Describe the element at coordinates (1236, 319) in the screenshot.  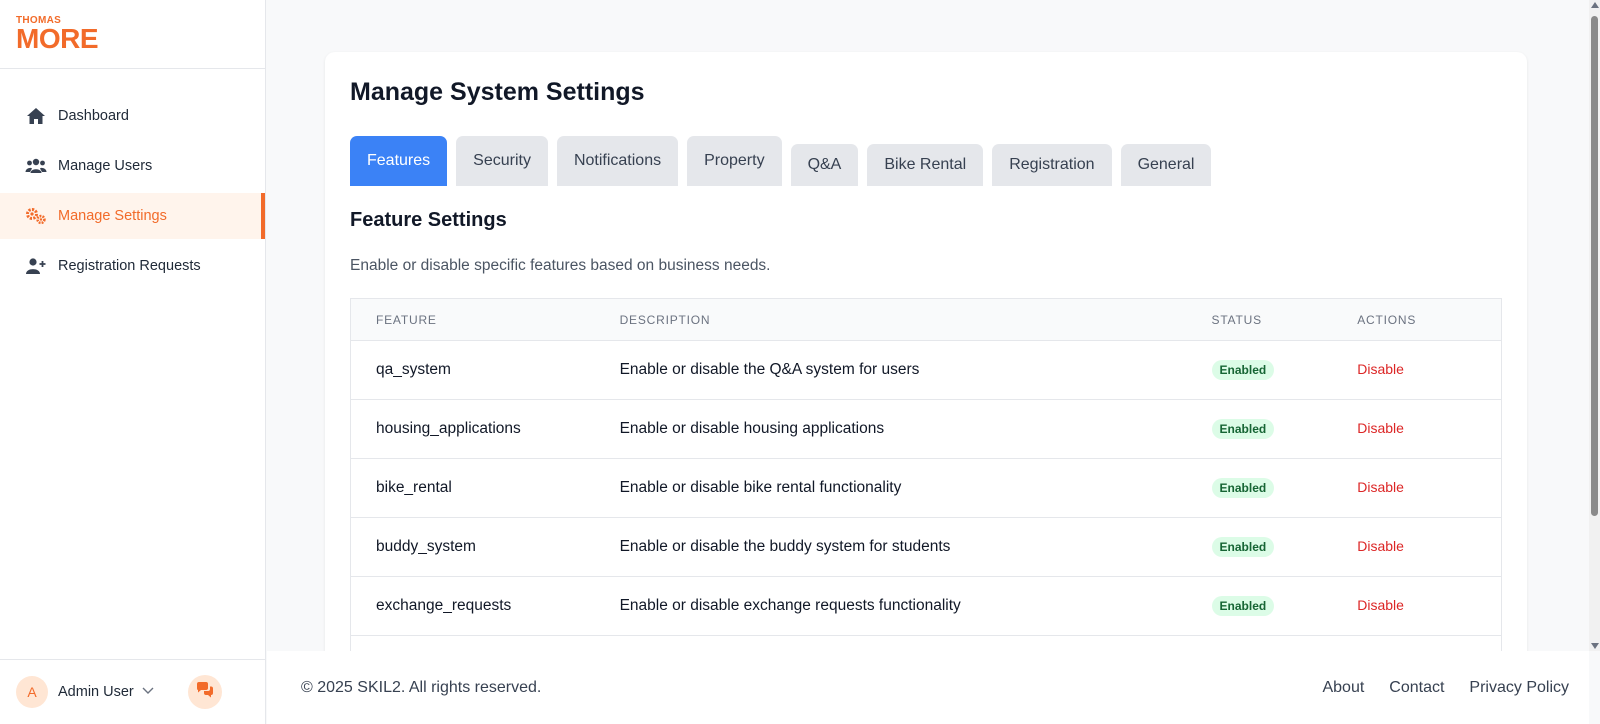
I see `column-header-status: STATUS` at that location.